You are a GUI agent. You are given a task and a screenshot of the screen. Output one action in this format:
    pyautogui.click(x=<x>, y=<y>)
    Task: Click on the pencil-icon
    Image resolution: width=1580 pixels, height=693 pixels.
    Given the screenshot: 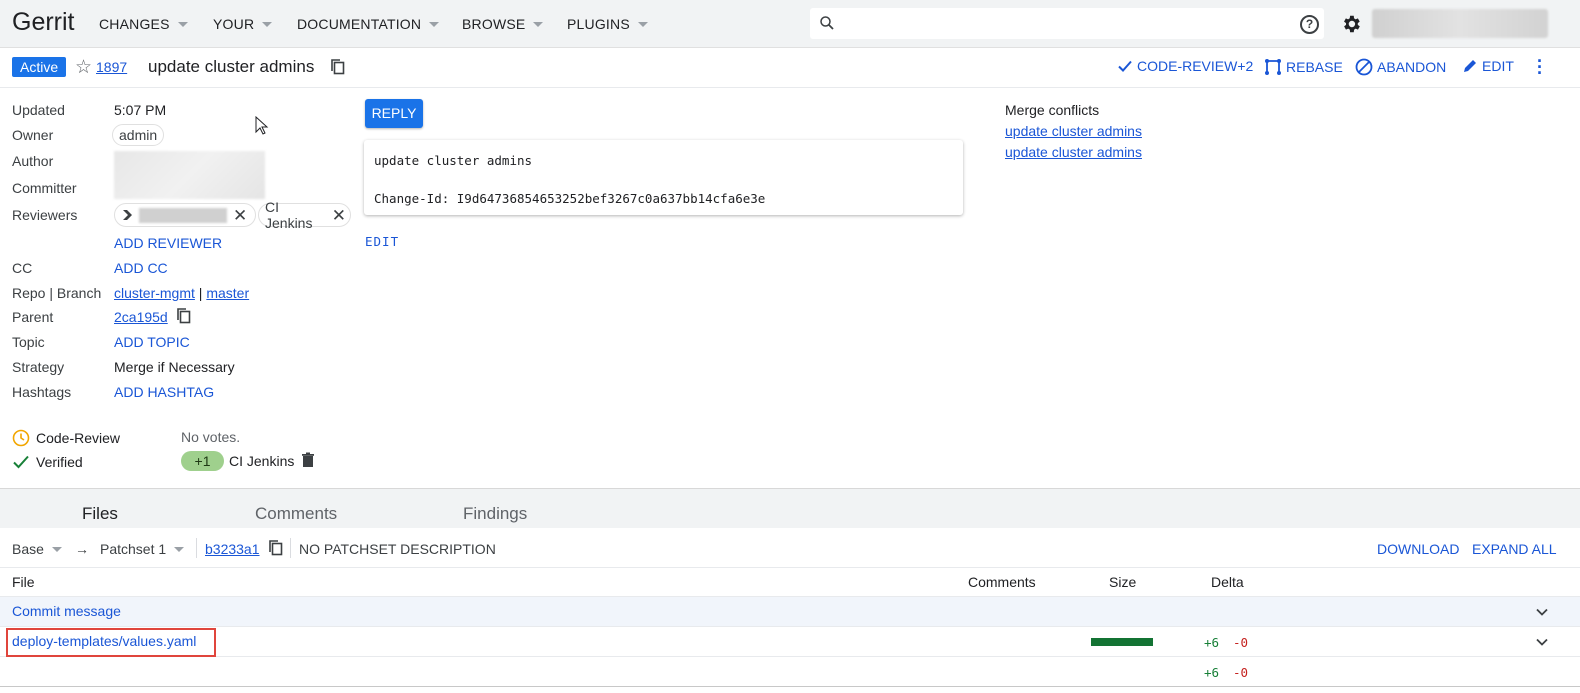 What is the action you would take?
    pyautogui.click(x=1470, y=66)
    